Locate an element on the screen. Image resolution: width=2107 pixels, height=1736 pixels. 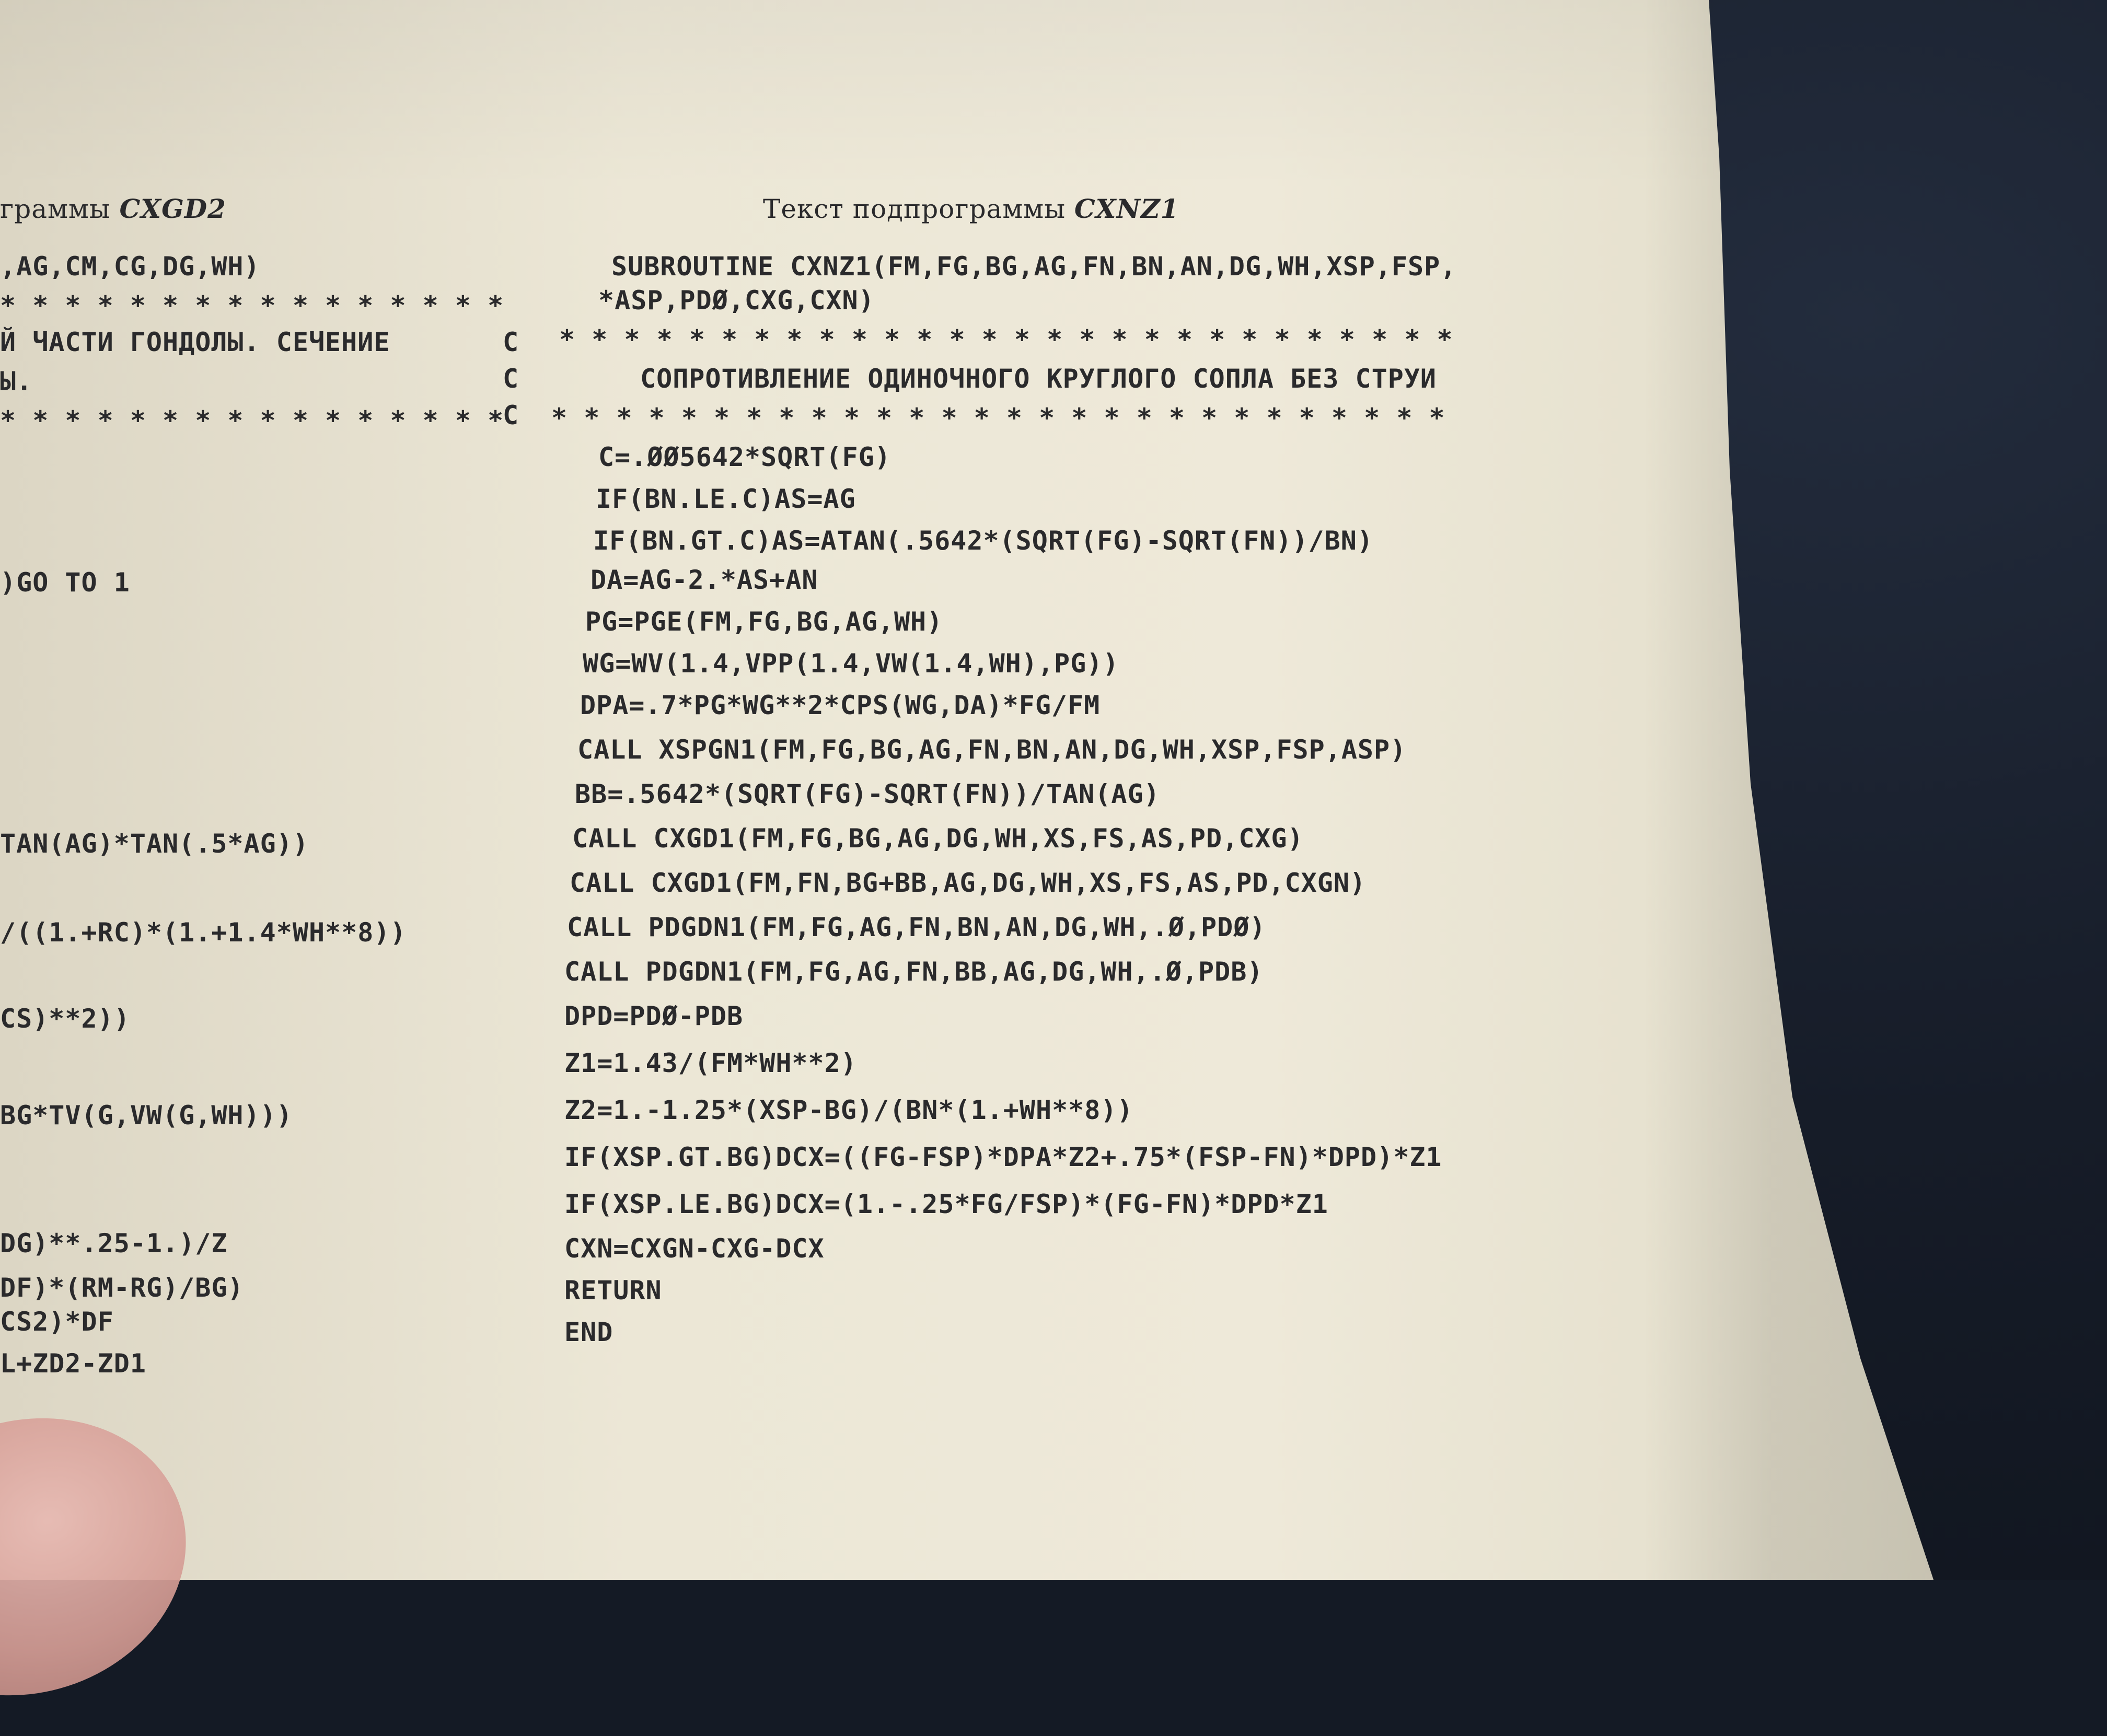
left-line: /((1.+RC)*(1.+1.4*WH**8)) is located at coordinates (203, 932).